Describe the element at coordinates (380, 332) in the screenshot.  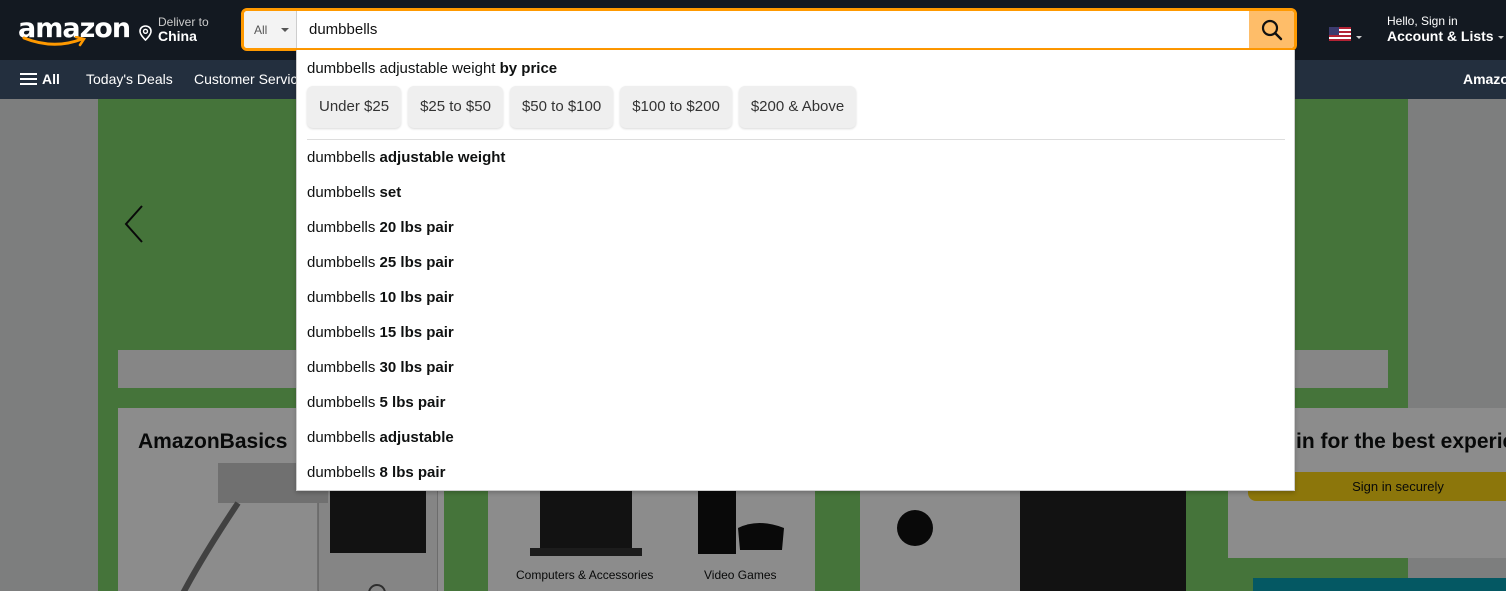
I see `suggestion-item: dumbbells 15 lbs pair` at that location.